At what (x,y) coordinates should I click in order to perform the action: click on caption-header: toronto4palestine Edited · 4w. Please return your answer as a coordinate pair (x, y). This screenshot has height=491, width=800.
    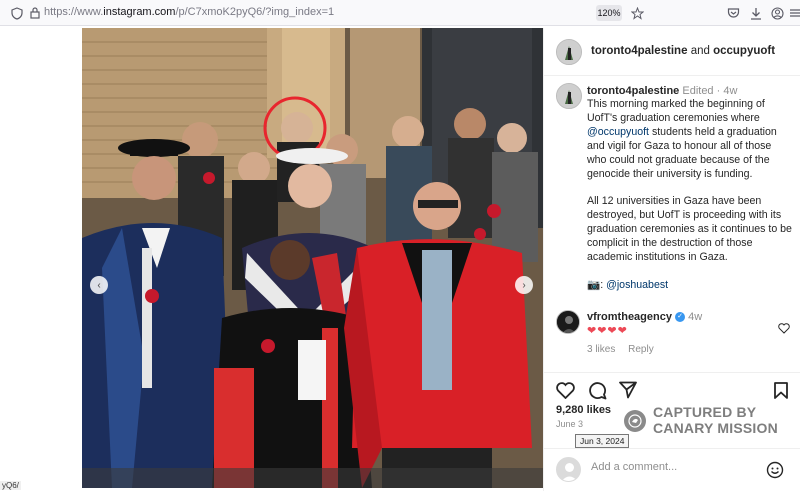
    Looking at the image, I should click on (662, 91).